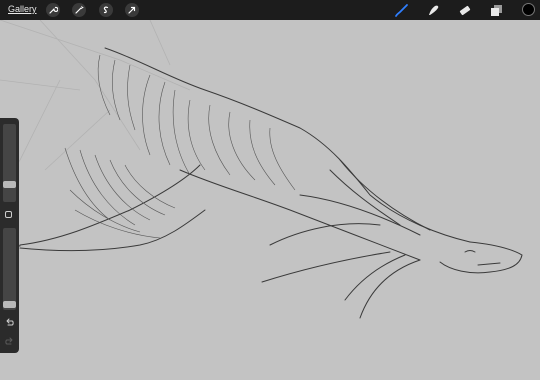 Image resolution: width=540 pixels, height=380 pixels. Describe the element at coordinates (433, 10) in the screenshot. I see `smudge-icon` at that location.